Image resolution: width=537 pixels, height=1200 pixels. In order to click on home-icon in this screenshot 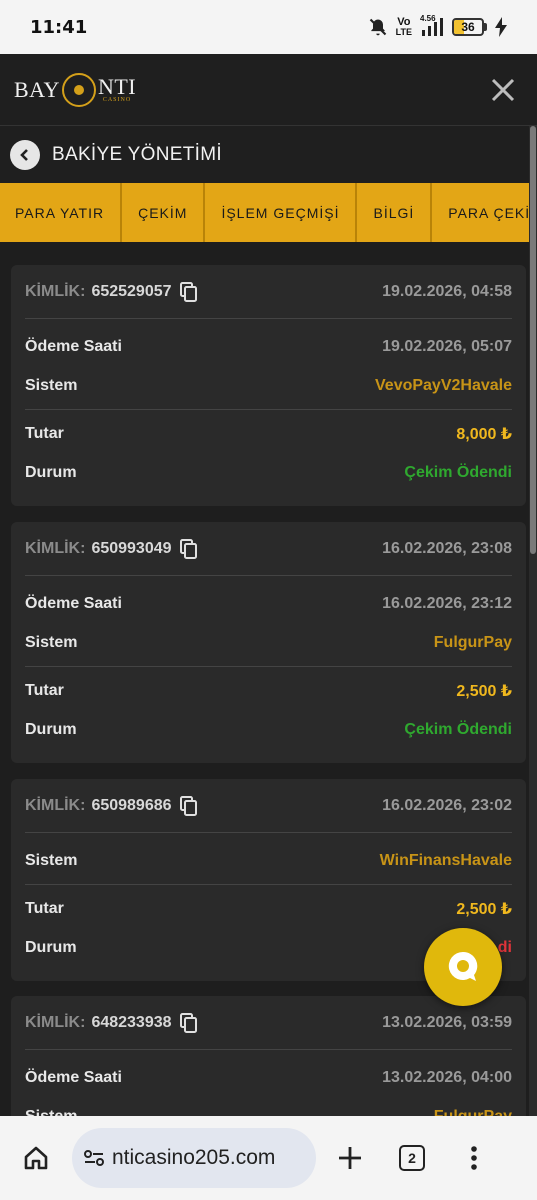, I will do `click(36, 1158)`.